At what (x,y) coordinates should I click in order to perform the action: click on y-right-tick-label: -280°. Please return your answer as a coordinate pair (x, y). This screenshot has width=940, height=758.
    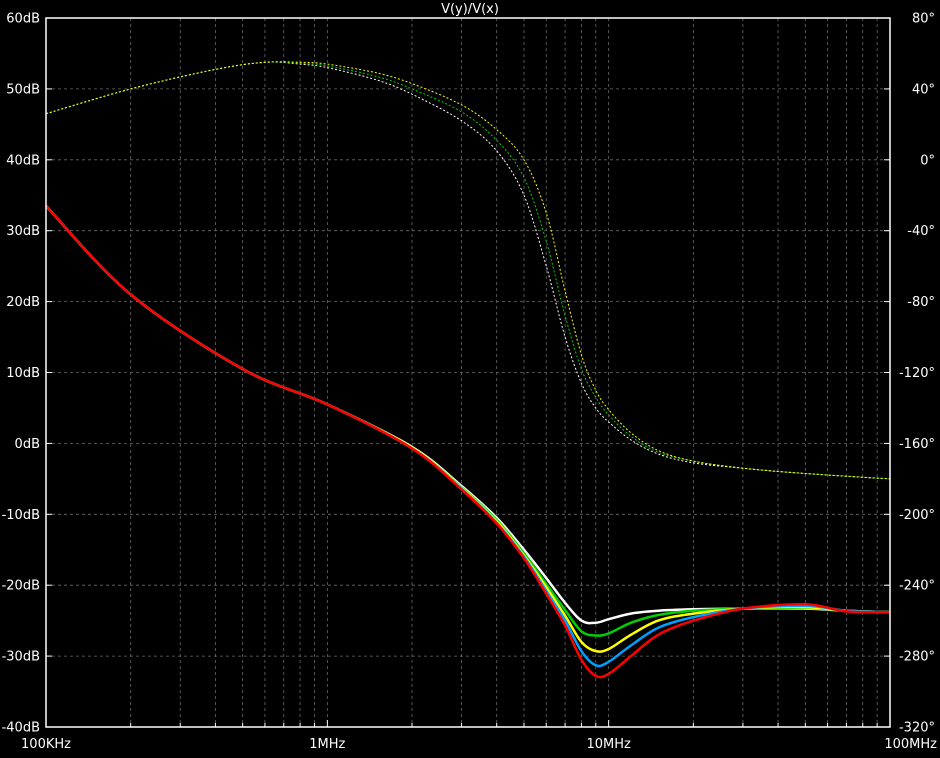
    Looking at the image, I should click on (917, 657).